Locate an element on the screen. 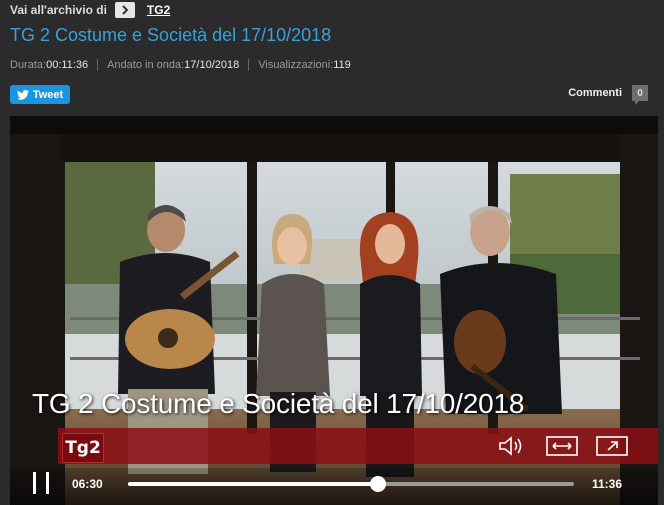 The height and width of the screenshot is (505, 664). playback-controls is located at coordinates (334, 486).